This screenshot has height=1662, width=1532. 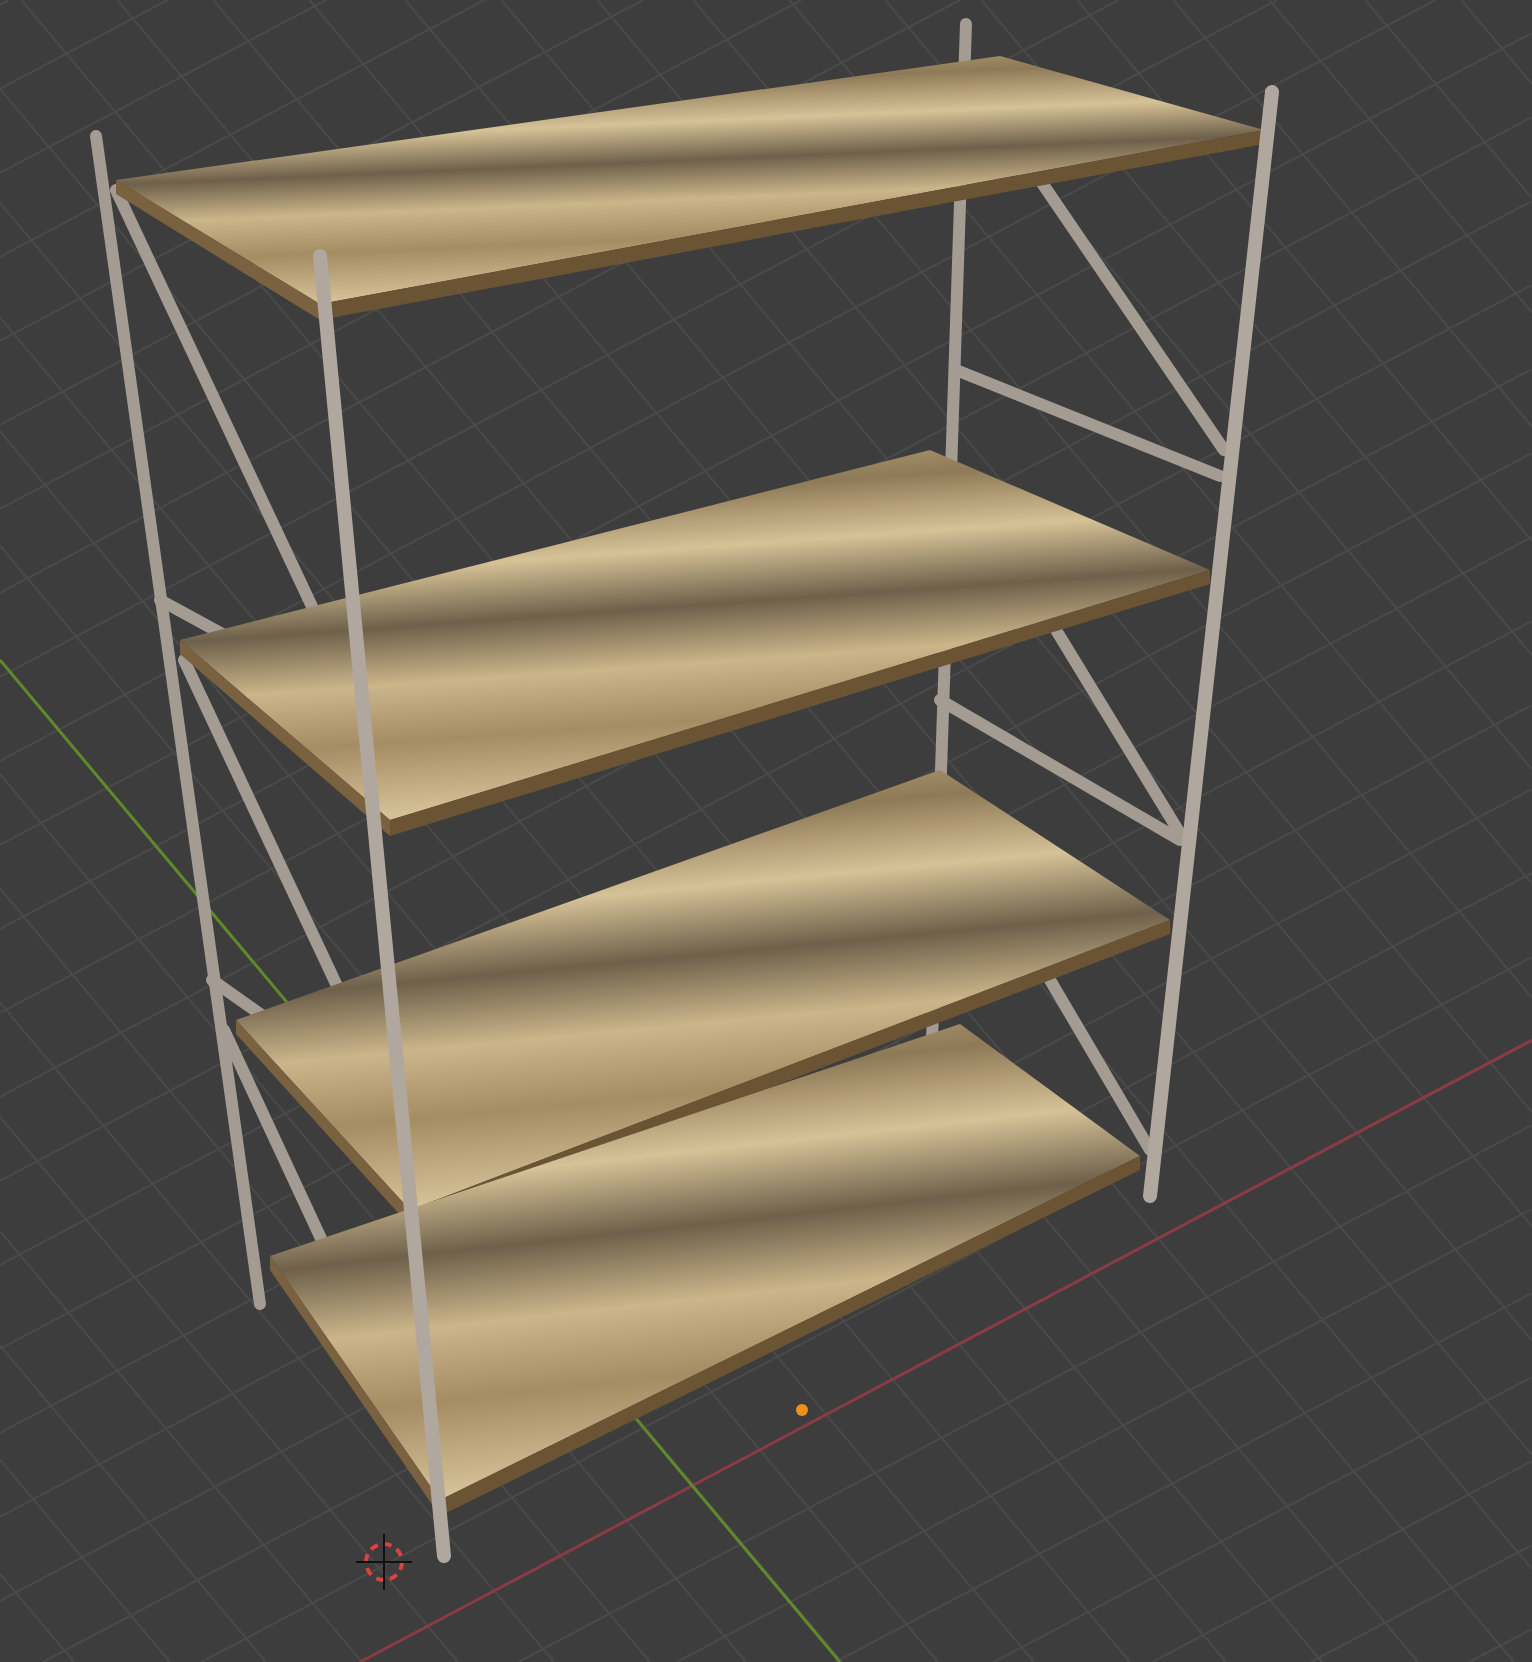 I want to click on origin-dot, so click(x=802, y=1410).